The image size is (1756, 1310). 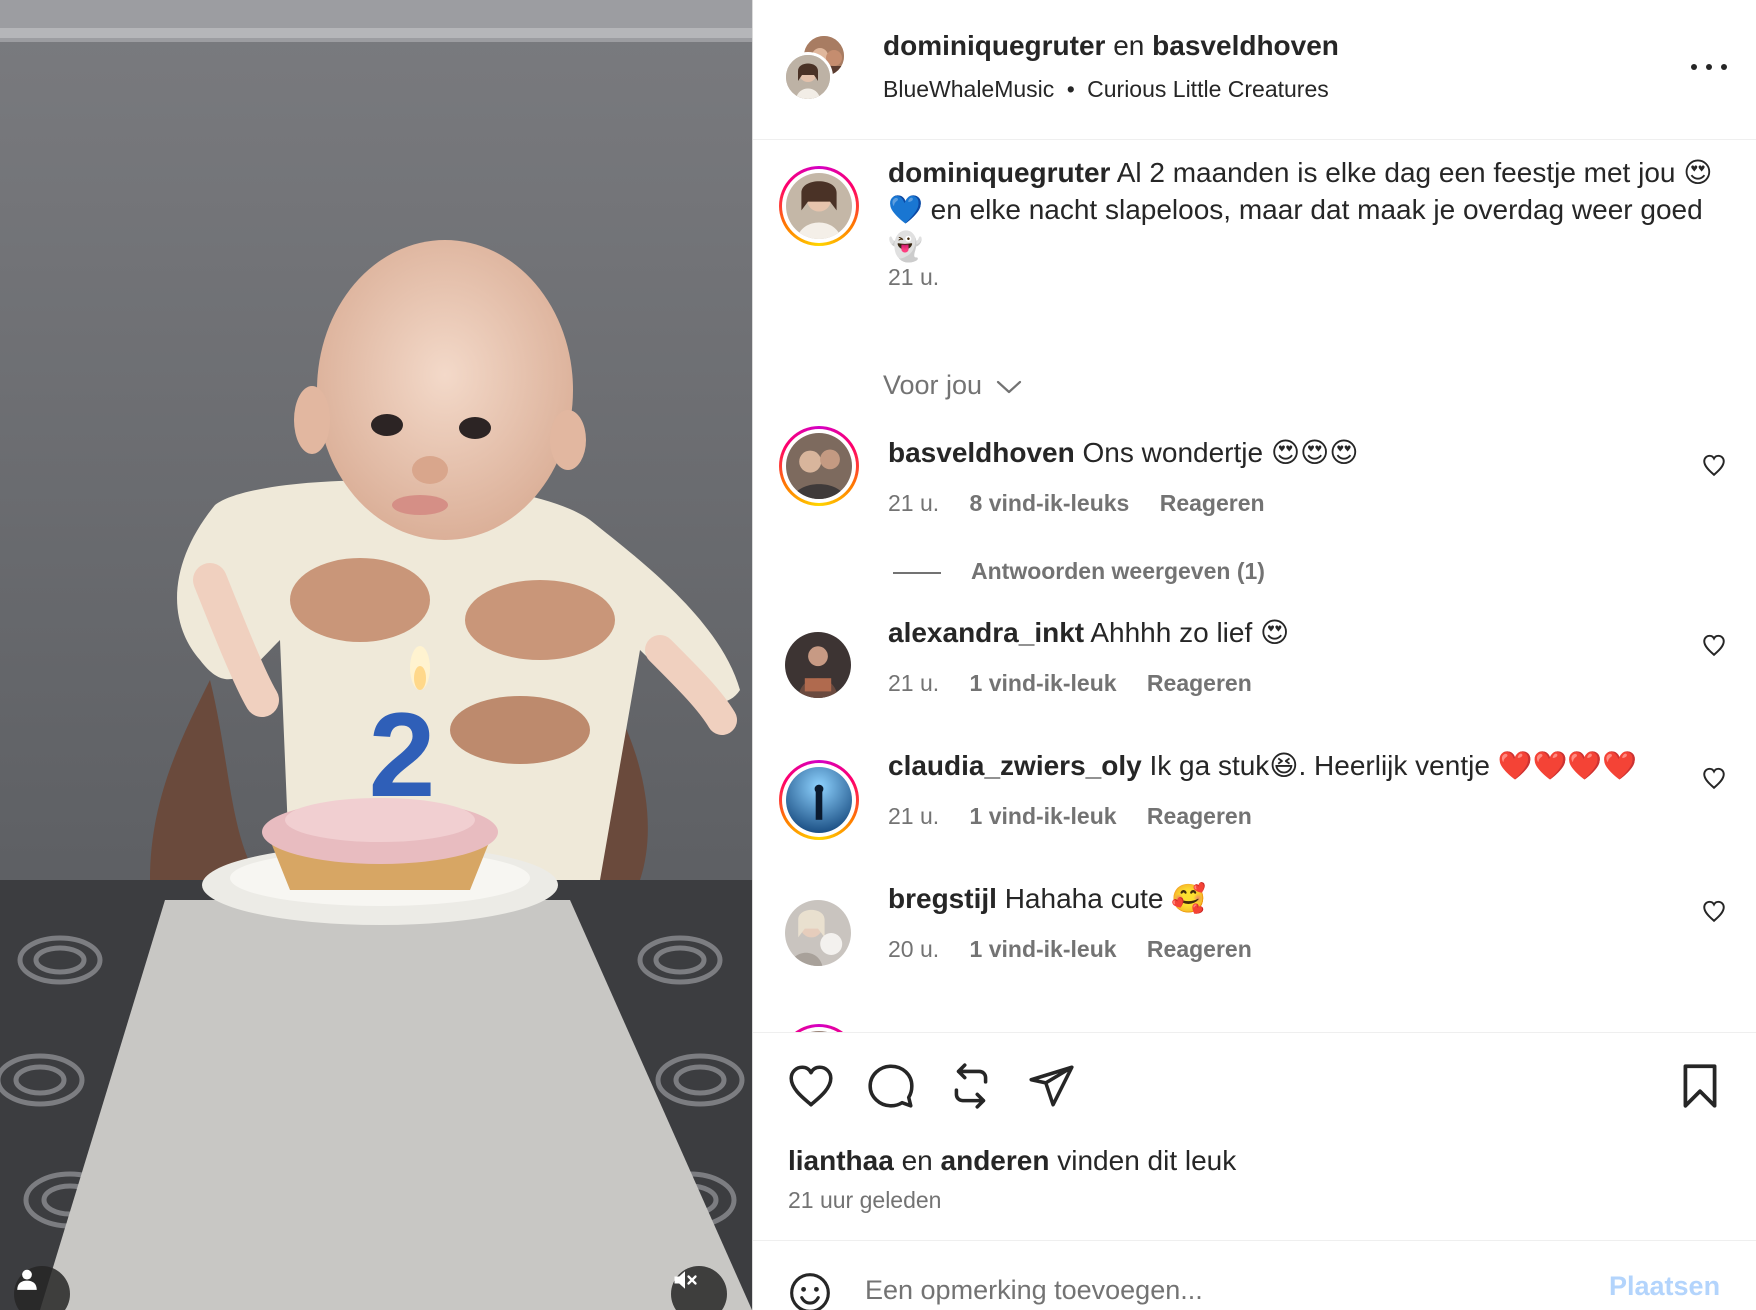 What do you see at coordinates (1245, 45) in the screenshot?
I see `collaborator-username: basveldhoven` at bounding box center [1245, 45].